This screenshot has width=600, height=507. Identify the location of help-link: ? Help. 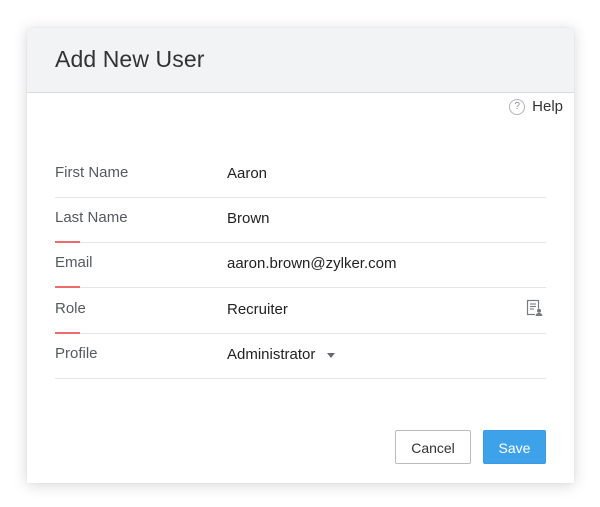
(536, 106).